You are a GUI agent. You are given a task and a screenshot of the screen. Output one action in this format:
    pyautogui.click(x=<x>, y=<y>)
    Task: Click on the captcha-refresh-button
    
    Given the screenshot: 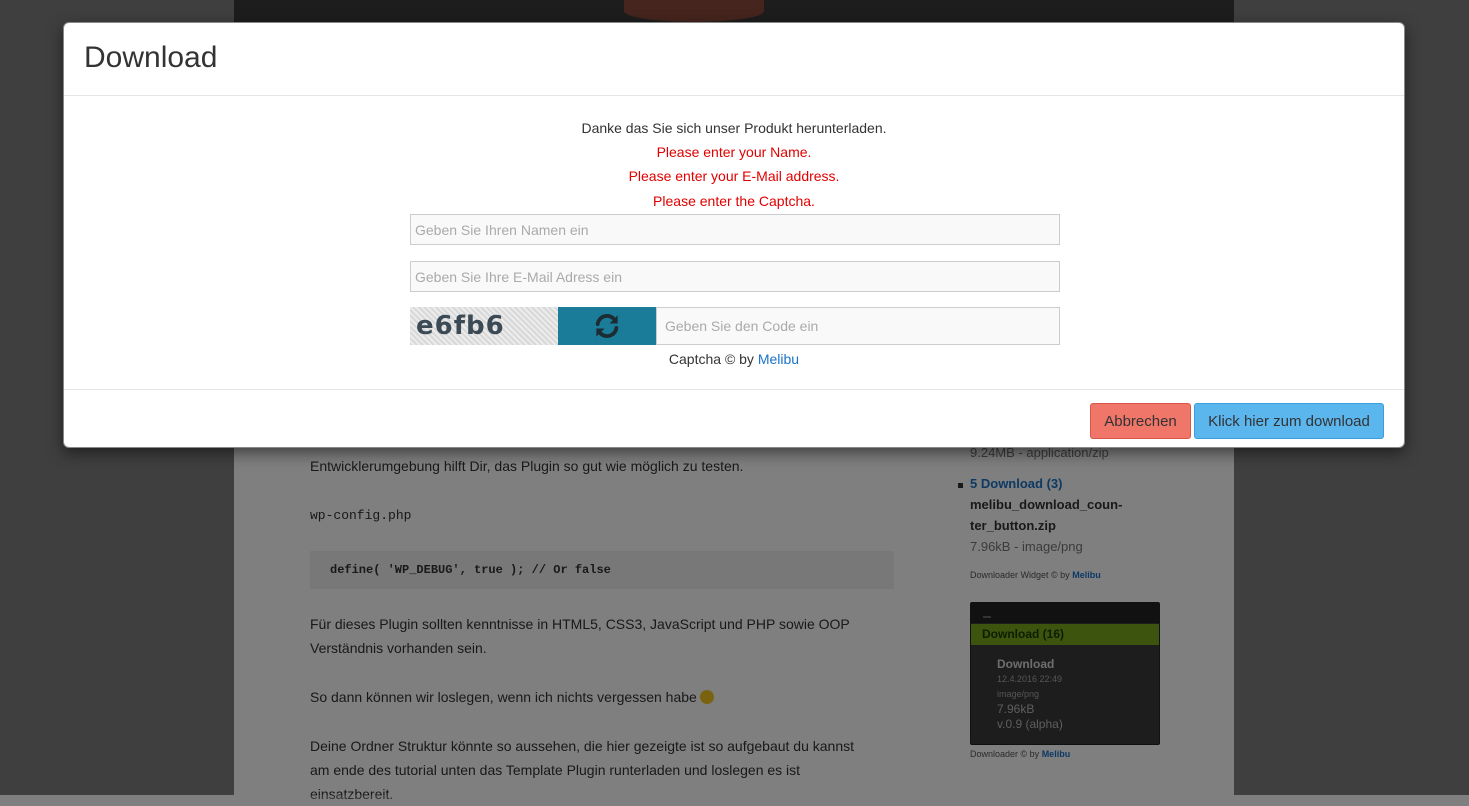 What is the action you would take?
    pyautogui.click(x=607, y=326)
    